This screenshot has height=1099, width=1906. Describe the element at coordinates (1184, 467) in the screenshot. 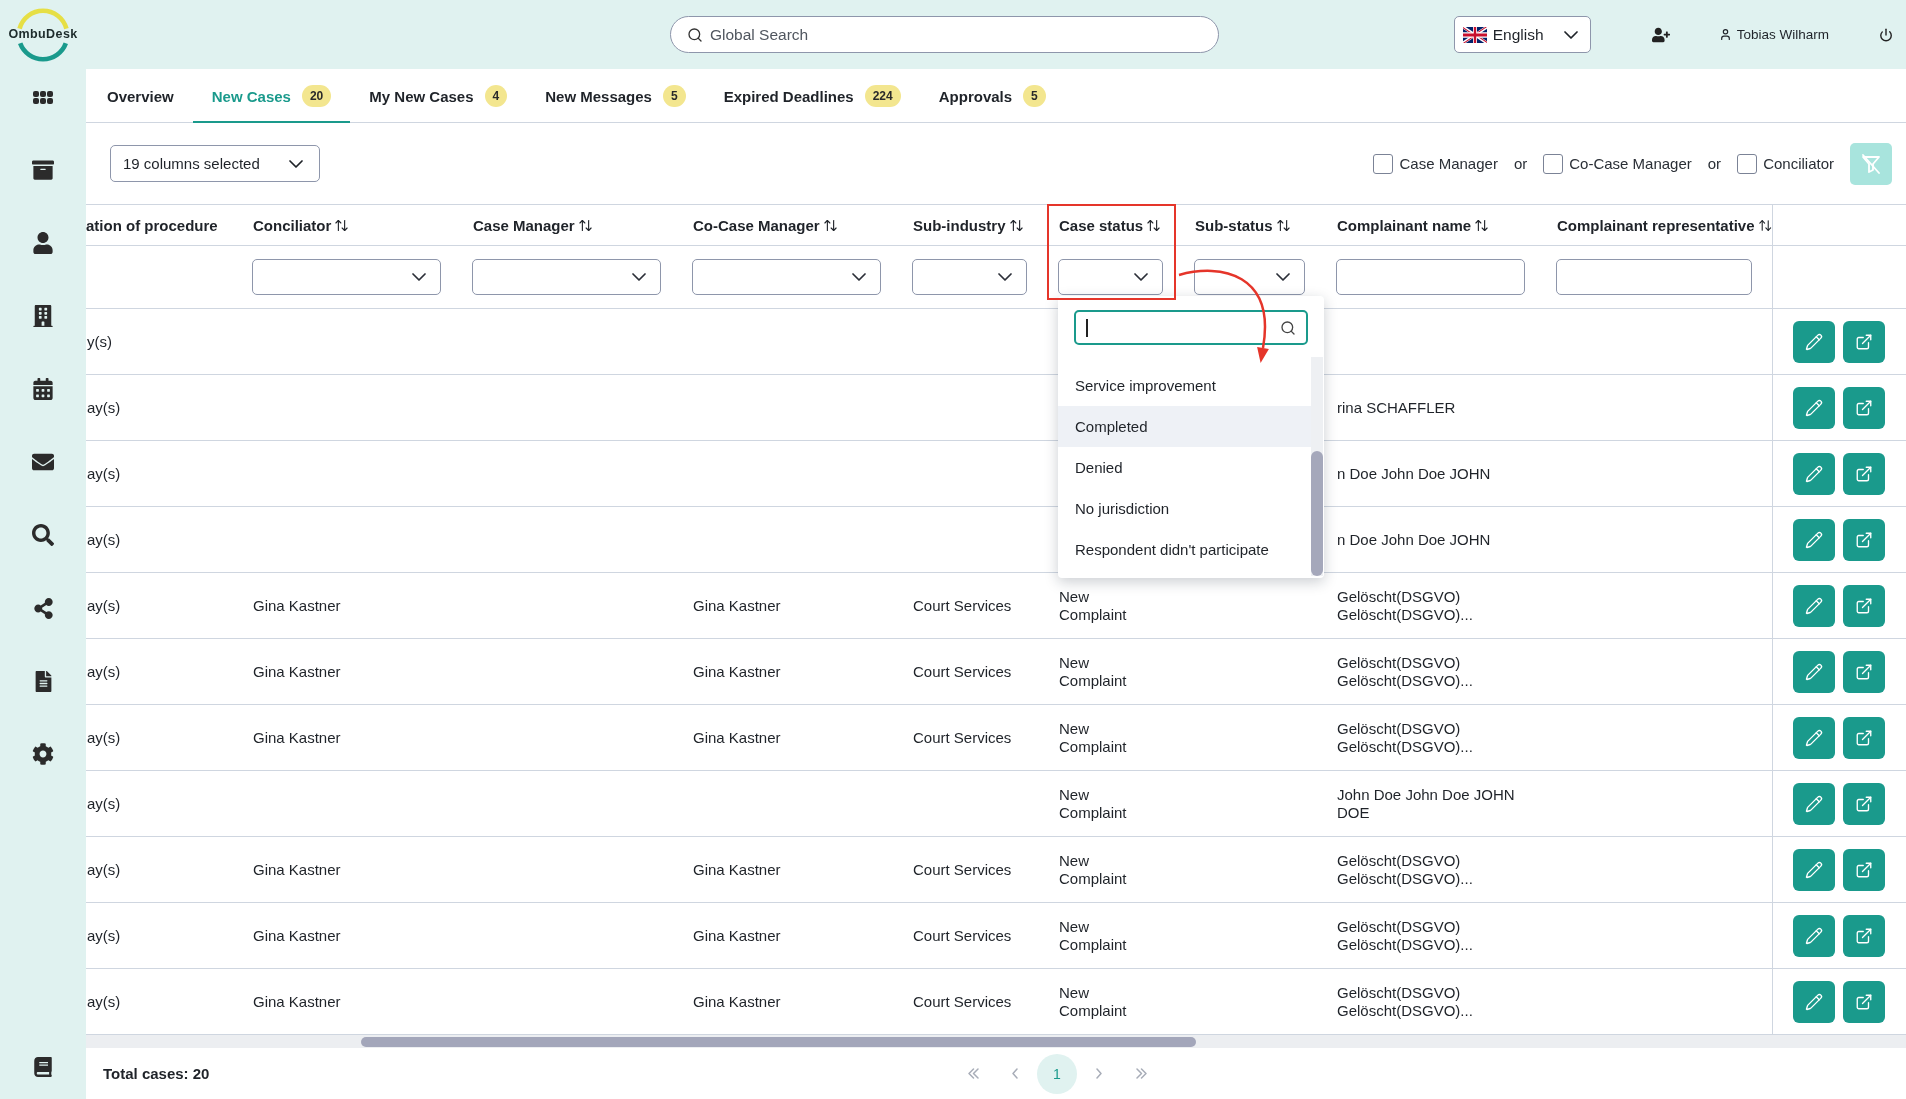

I see `dropdown-option: Denied` at that location.